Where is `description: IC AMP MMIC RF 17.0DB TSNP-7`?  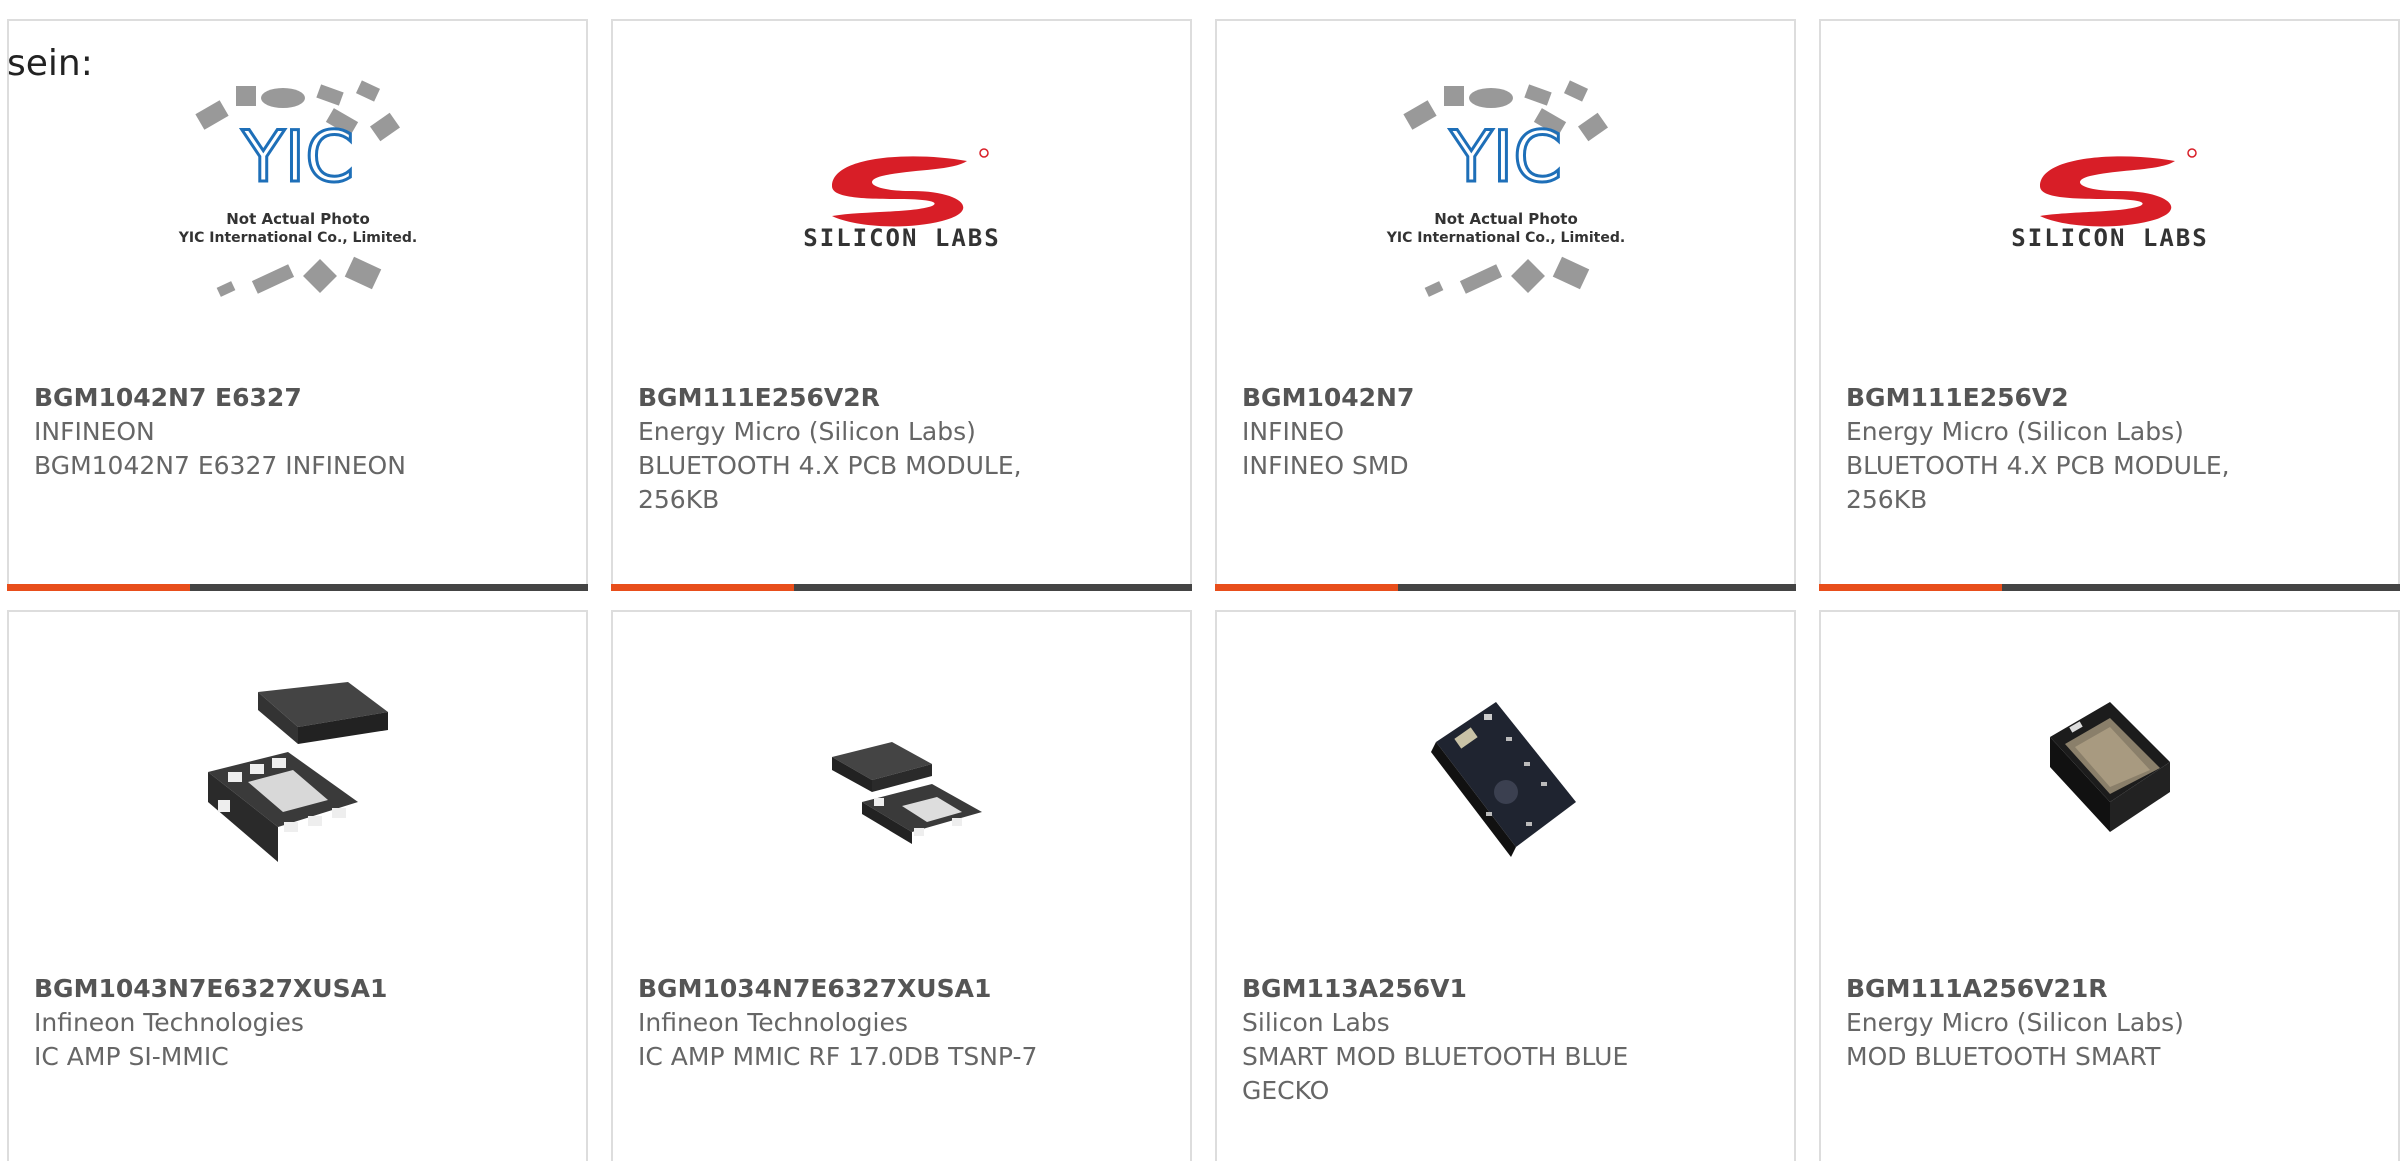 description: IC AMP MMIC RF 17.0DB TSNP-7 is located at coordinates (838, 1056).